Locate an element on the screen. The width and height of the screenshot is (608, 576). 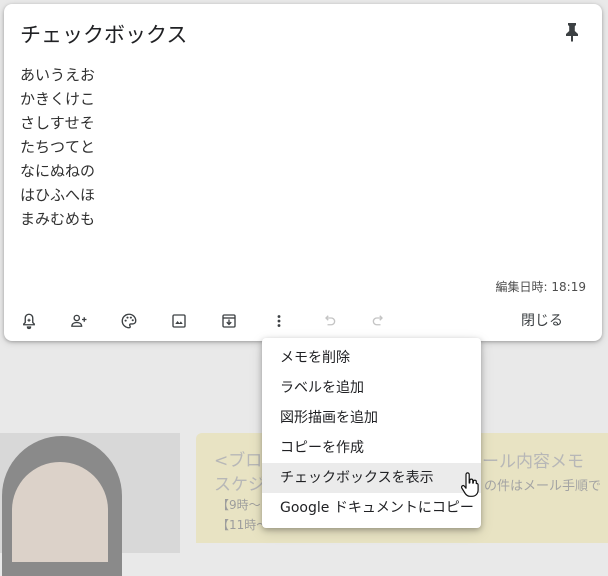
background-note-line: <ブロ is located at coordinates (238, 461).